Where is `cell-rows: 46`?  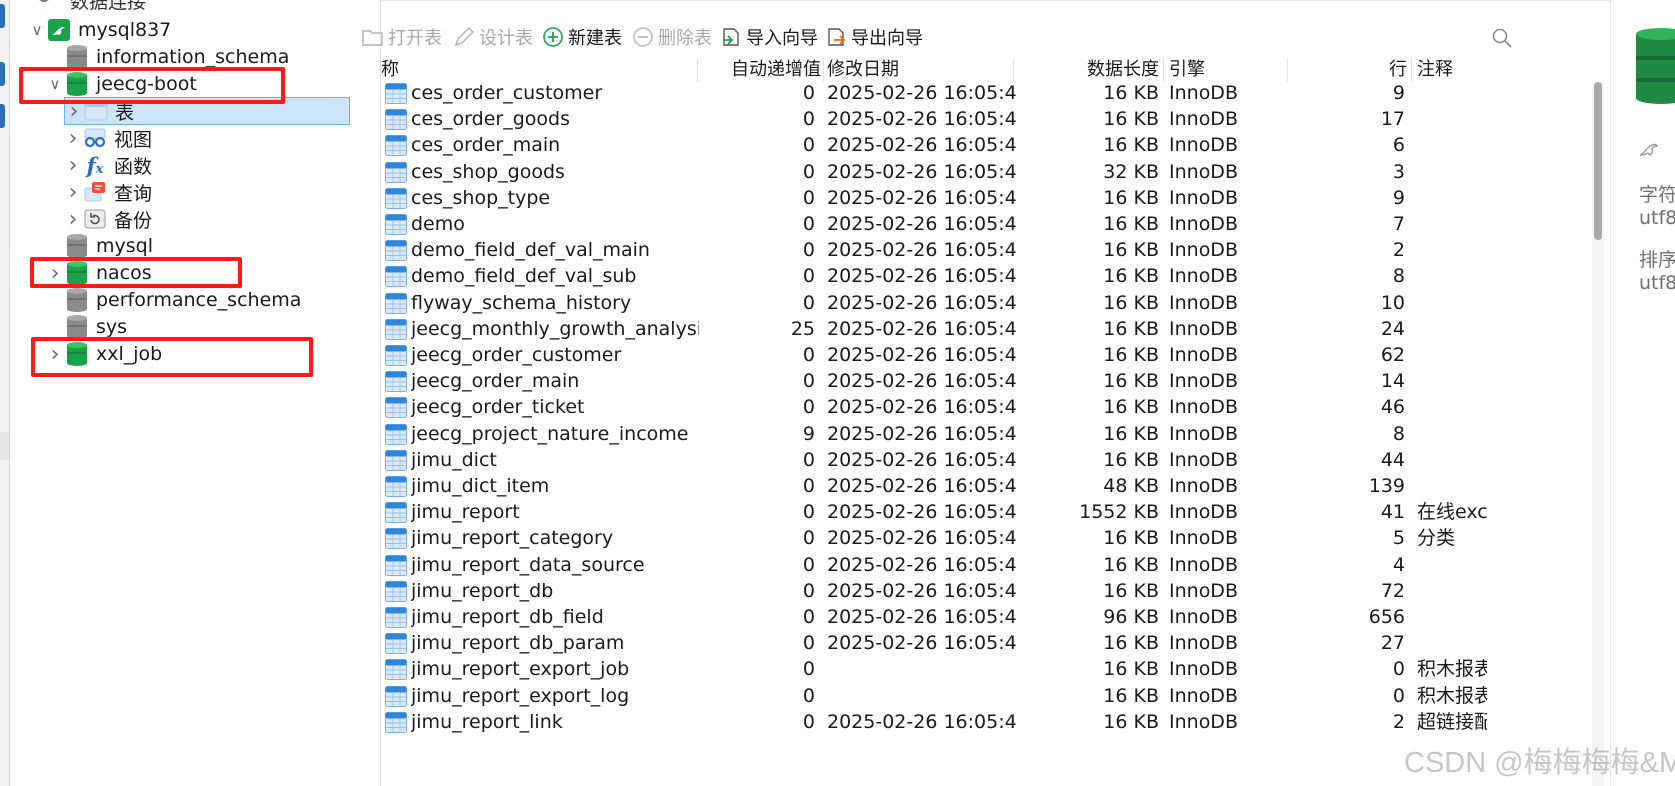
cell-rows: 46 is located at coordinates (1392, 407).